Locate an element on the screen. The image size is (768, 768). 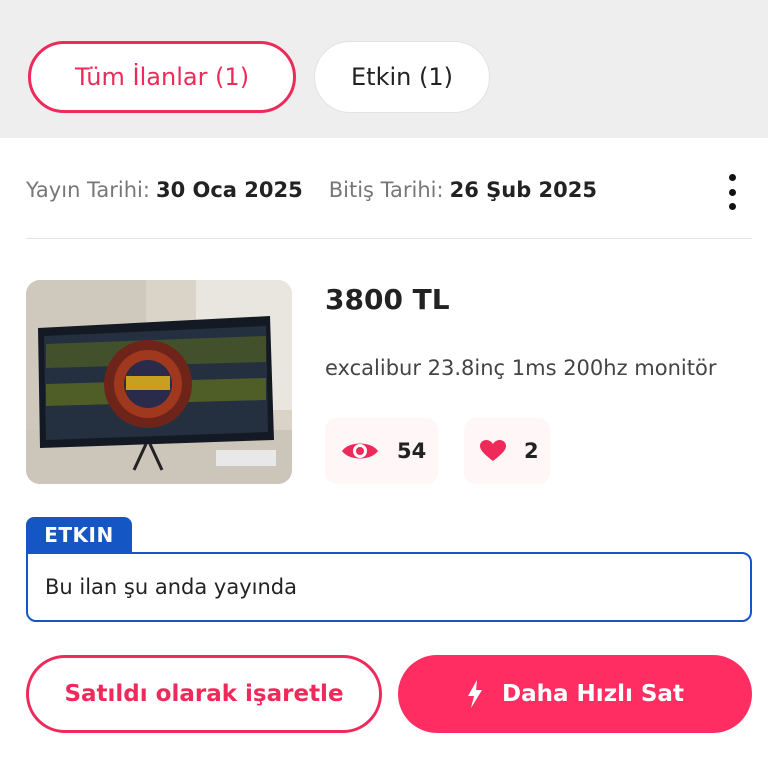
publish-date: 30 Oca 2025 is located at coordinates (229, 190).